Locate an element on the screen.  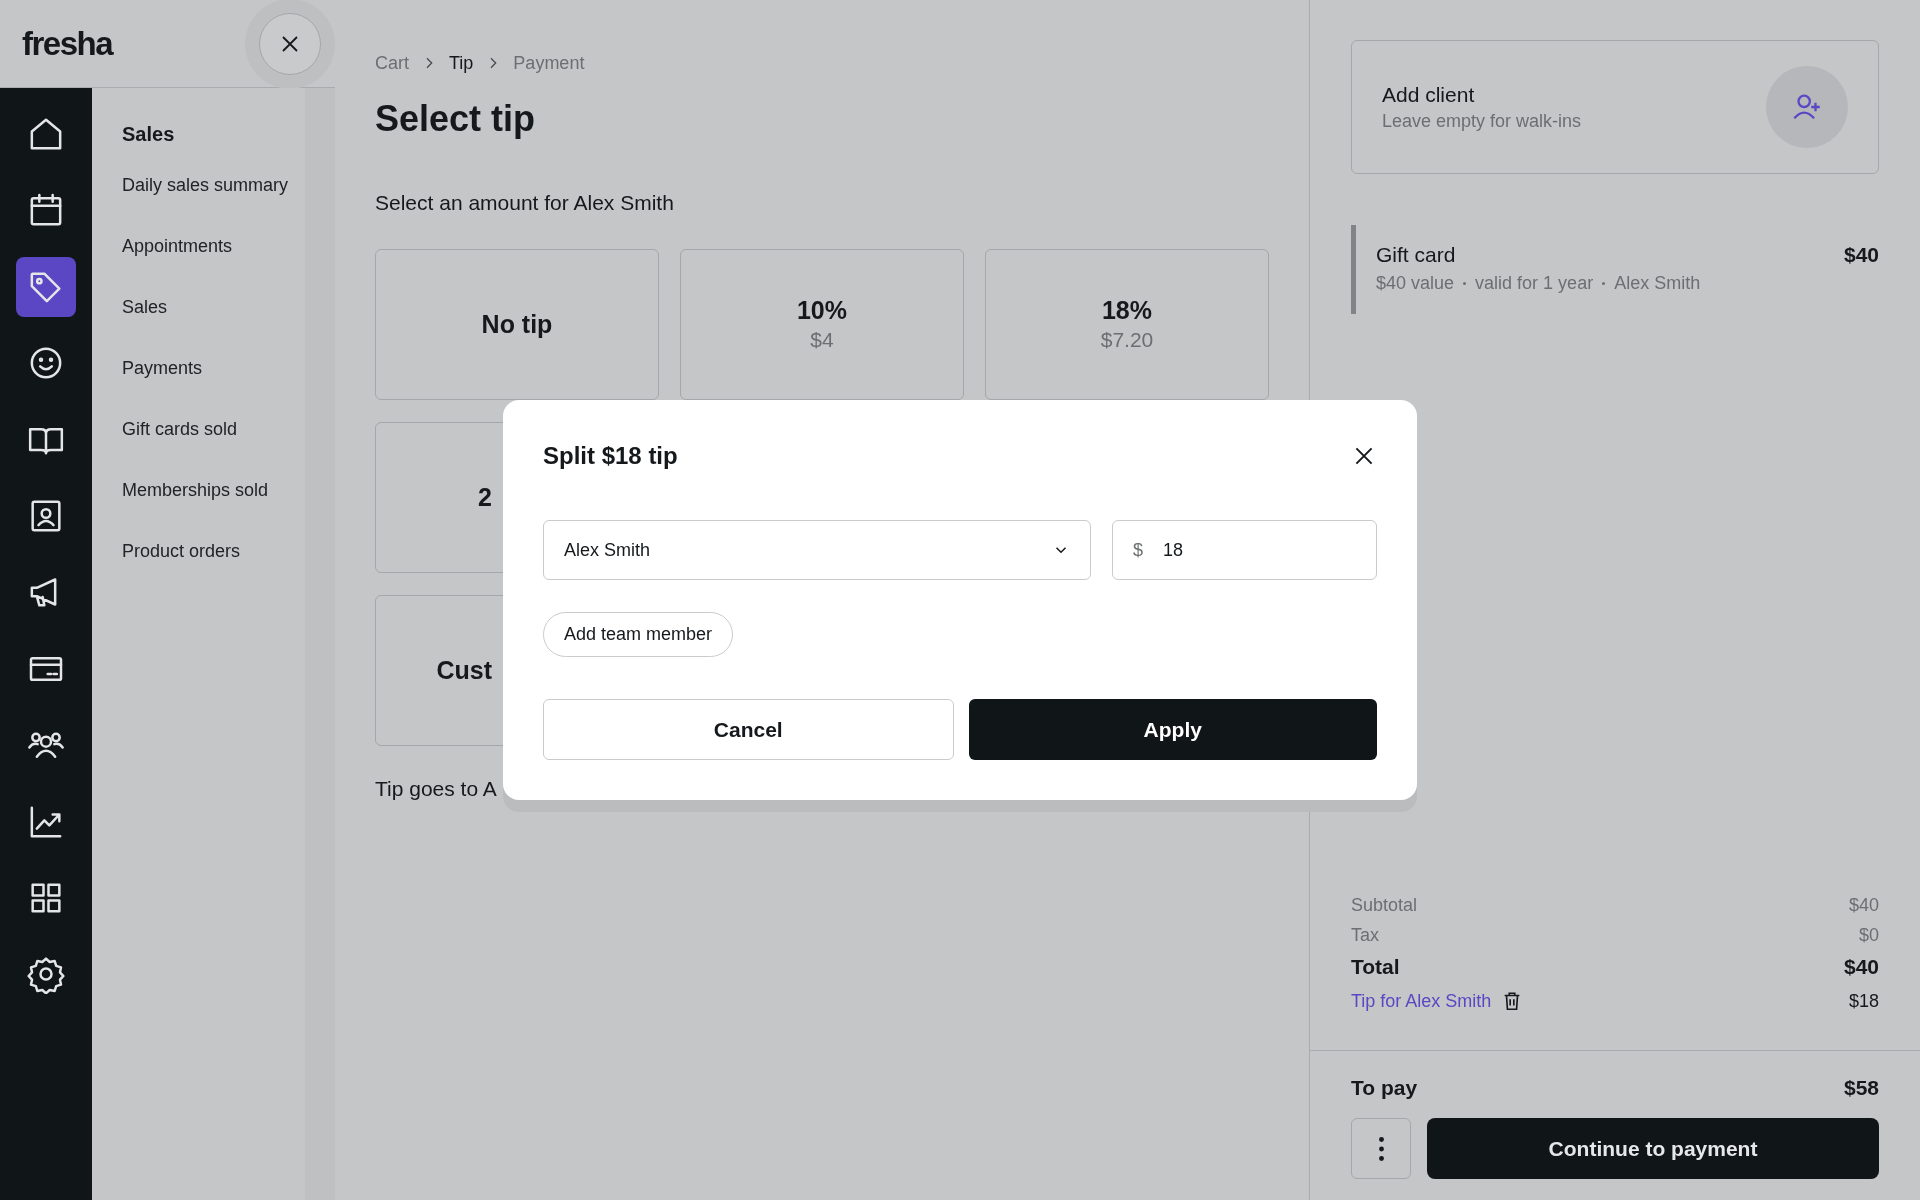
menu-item: Product orders is located at coordinates (181, 551).